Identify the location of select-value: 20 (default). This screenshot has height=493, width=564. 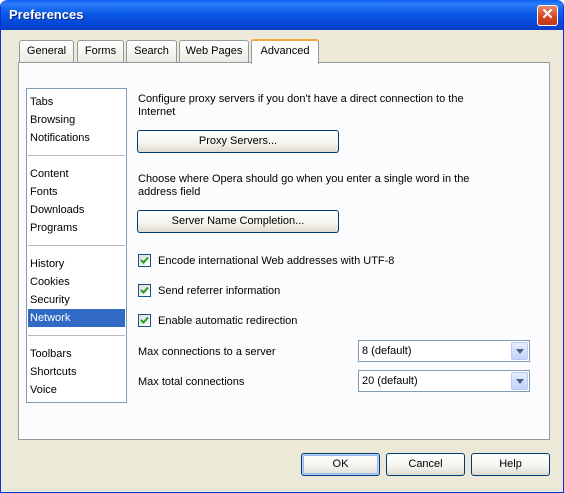
(390, 381).